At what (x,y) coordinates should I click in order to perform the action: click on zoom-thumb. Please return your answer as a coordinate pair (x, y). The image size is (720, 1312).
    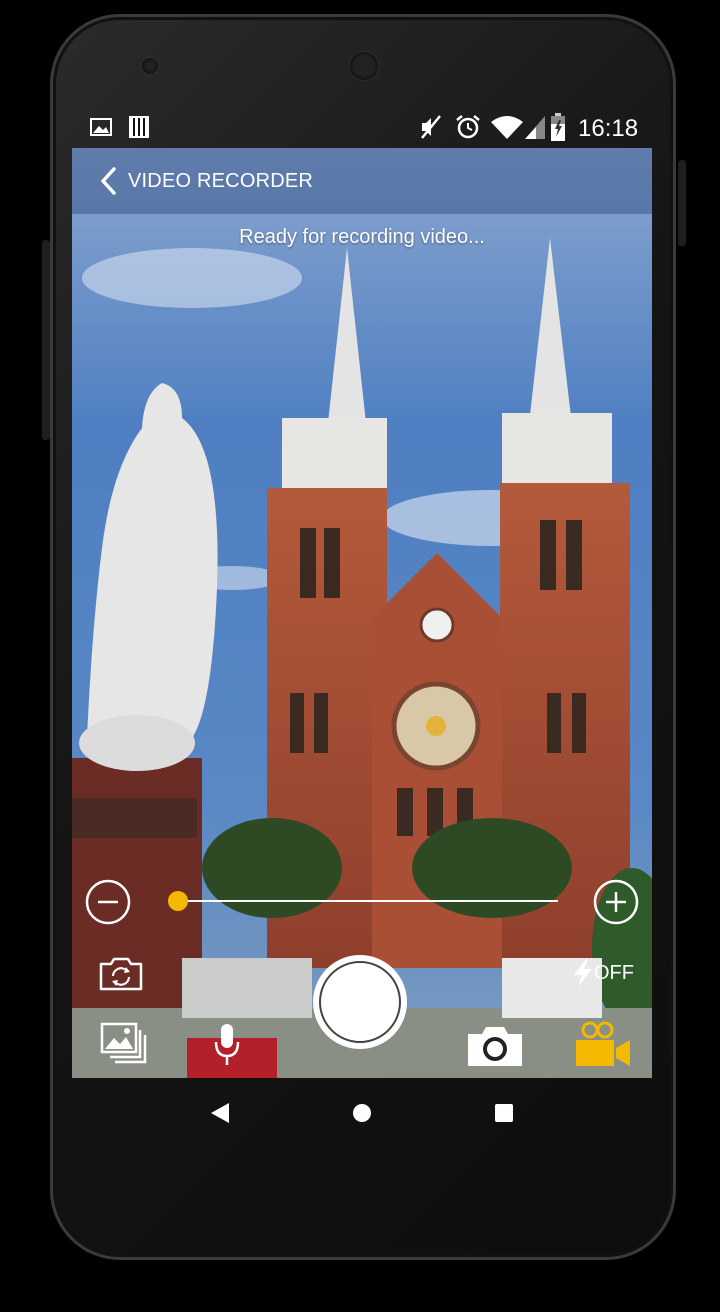
    Looking at the image, I should click on (178, 901).